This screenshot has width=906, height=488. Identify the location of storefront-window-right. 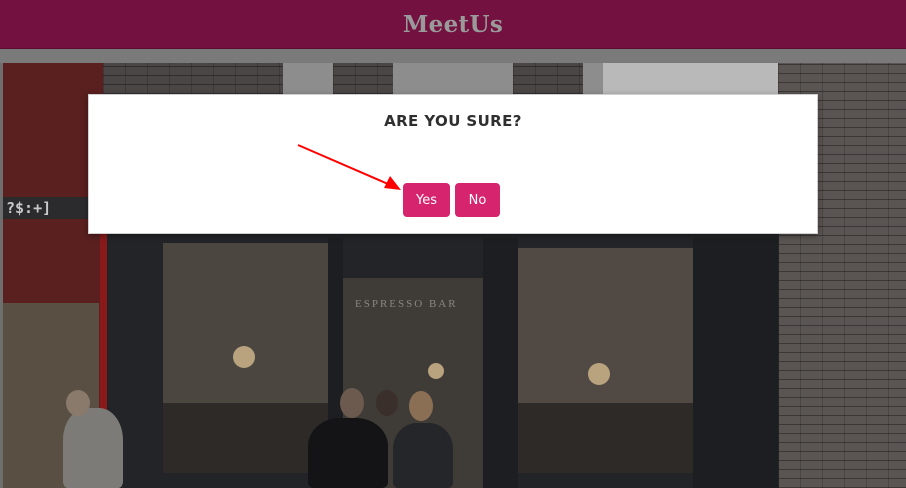
(605, 360).